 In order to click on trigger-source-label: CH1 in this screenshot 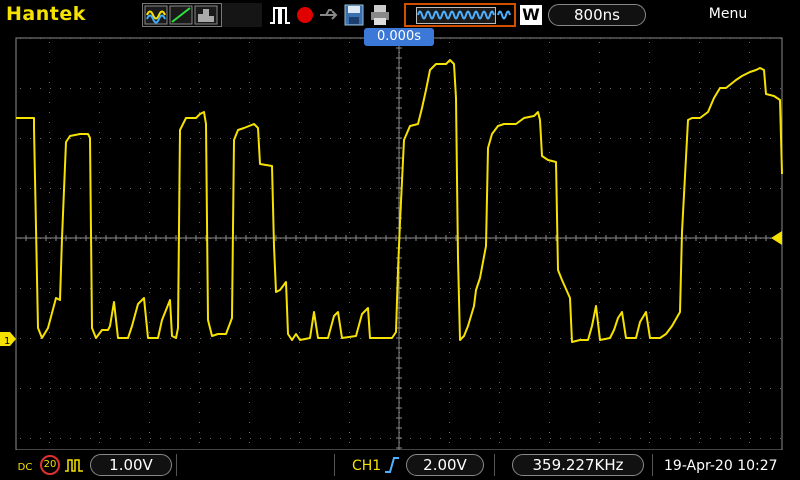, I will do `click(366, 466)`.